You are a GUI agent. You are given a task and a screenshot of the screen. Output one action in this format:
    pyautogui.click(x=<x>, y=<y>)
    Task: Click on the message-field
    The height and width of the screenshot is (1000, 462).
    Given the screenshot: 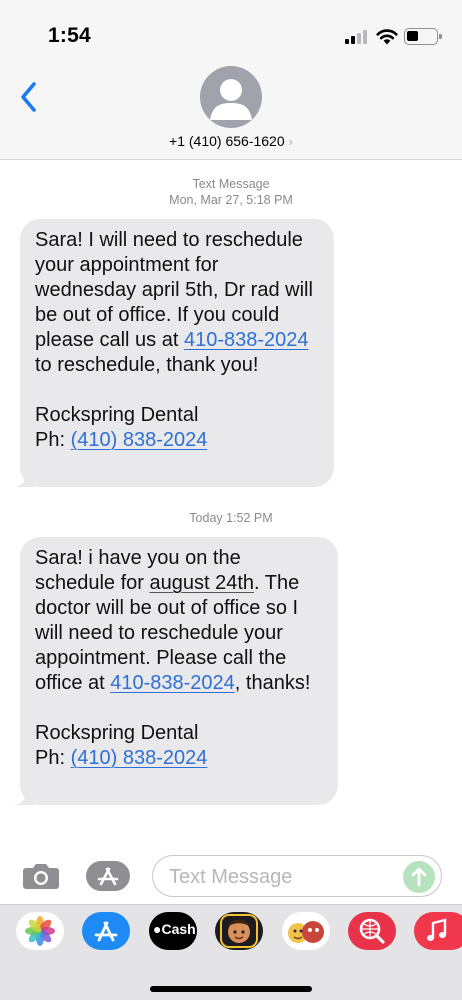 What is the action you would take?
    pyautogui.click(x=297, y=876)
    